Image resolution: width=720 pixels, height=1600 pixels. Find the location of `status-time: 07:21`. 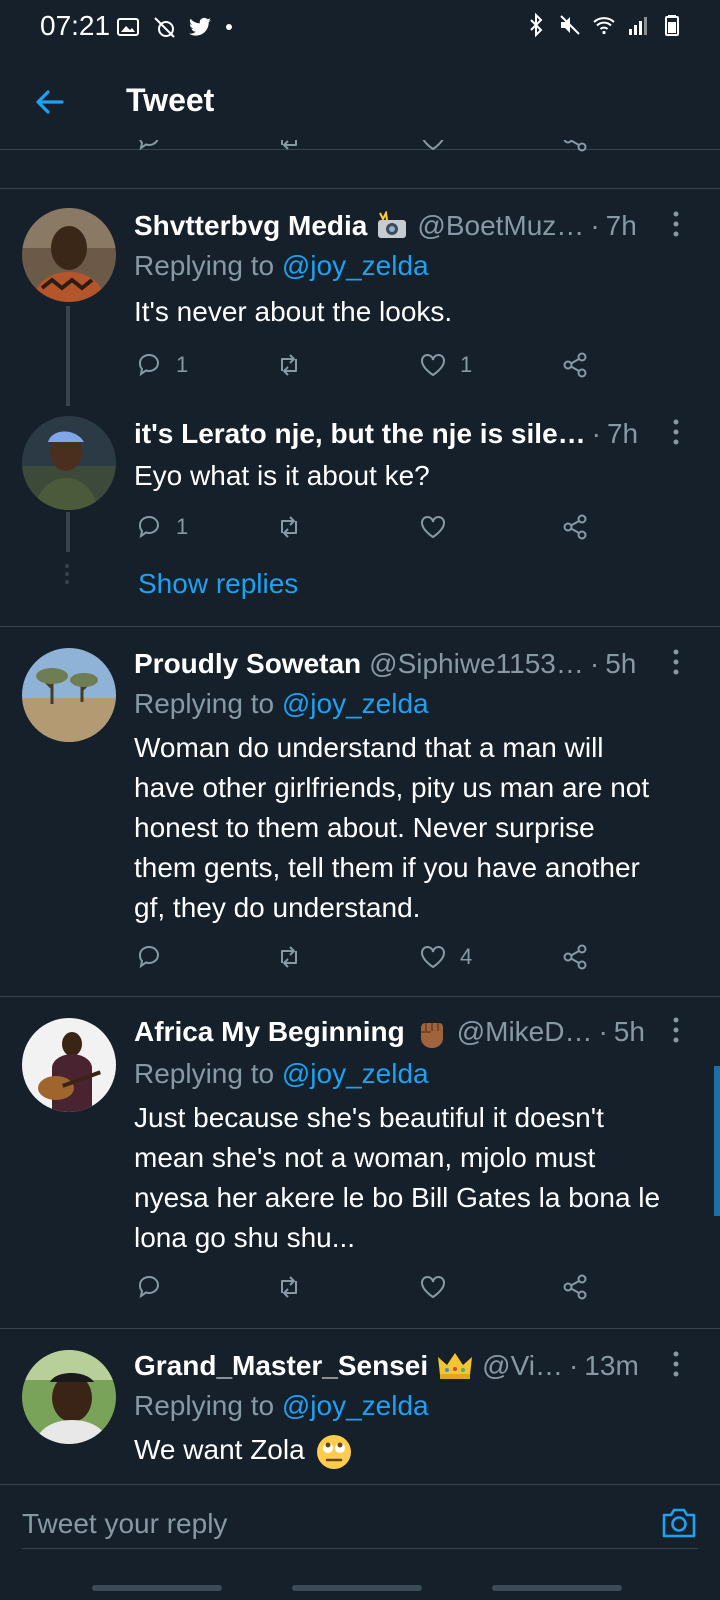

status-time: 07:21 is located at coordinates (75, 25).